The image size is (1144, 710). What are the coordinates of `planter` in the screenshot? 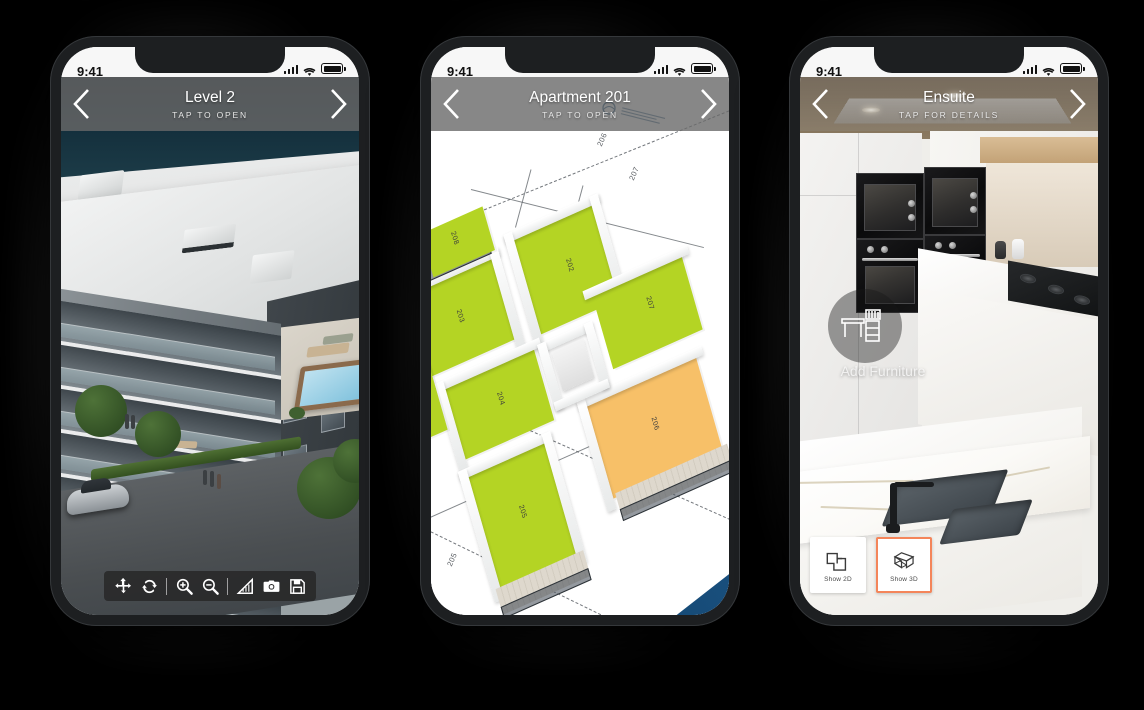 It's located at (297, 413).